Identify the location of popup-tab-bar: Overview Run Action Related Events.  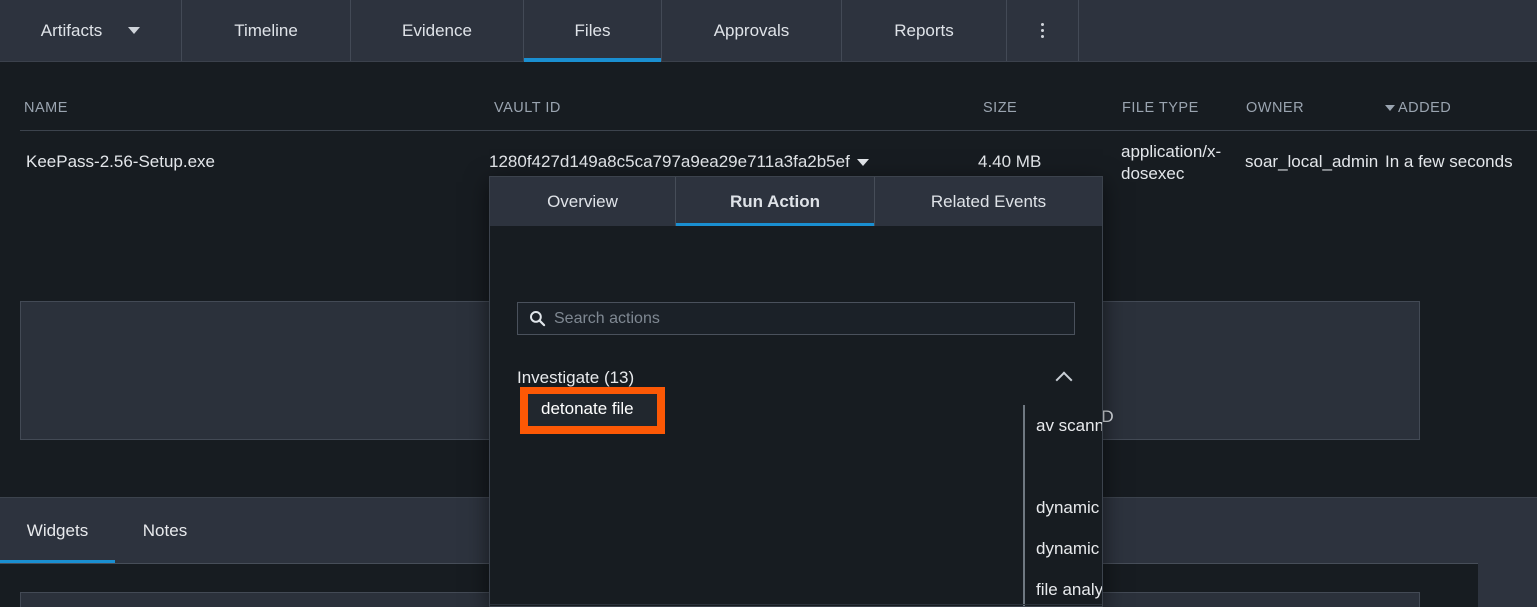
(796, 201).